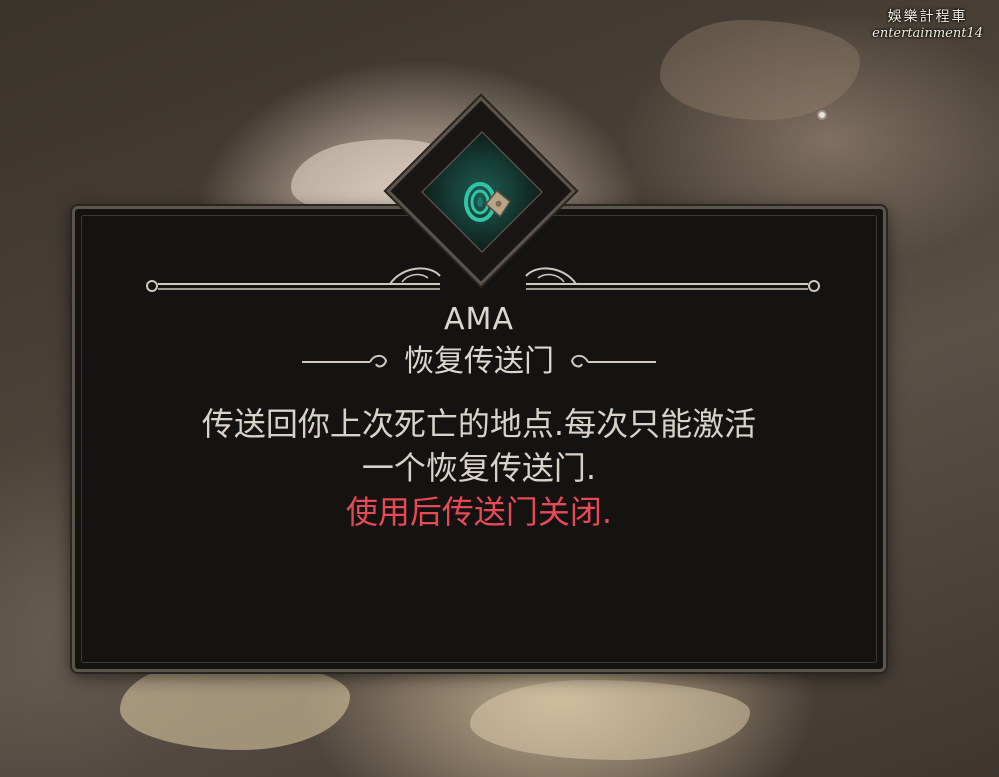 The height and width of the screenshot is (777, 999). I want to click on portal-swirl-icon, so click(488, 202).